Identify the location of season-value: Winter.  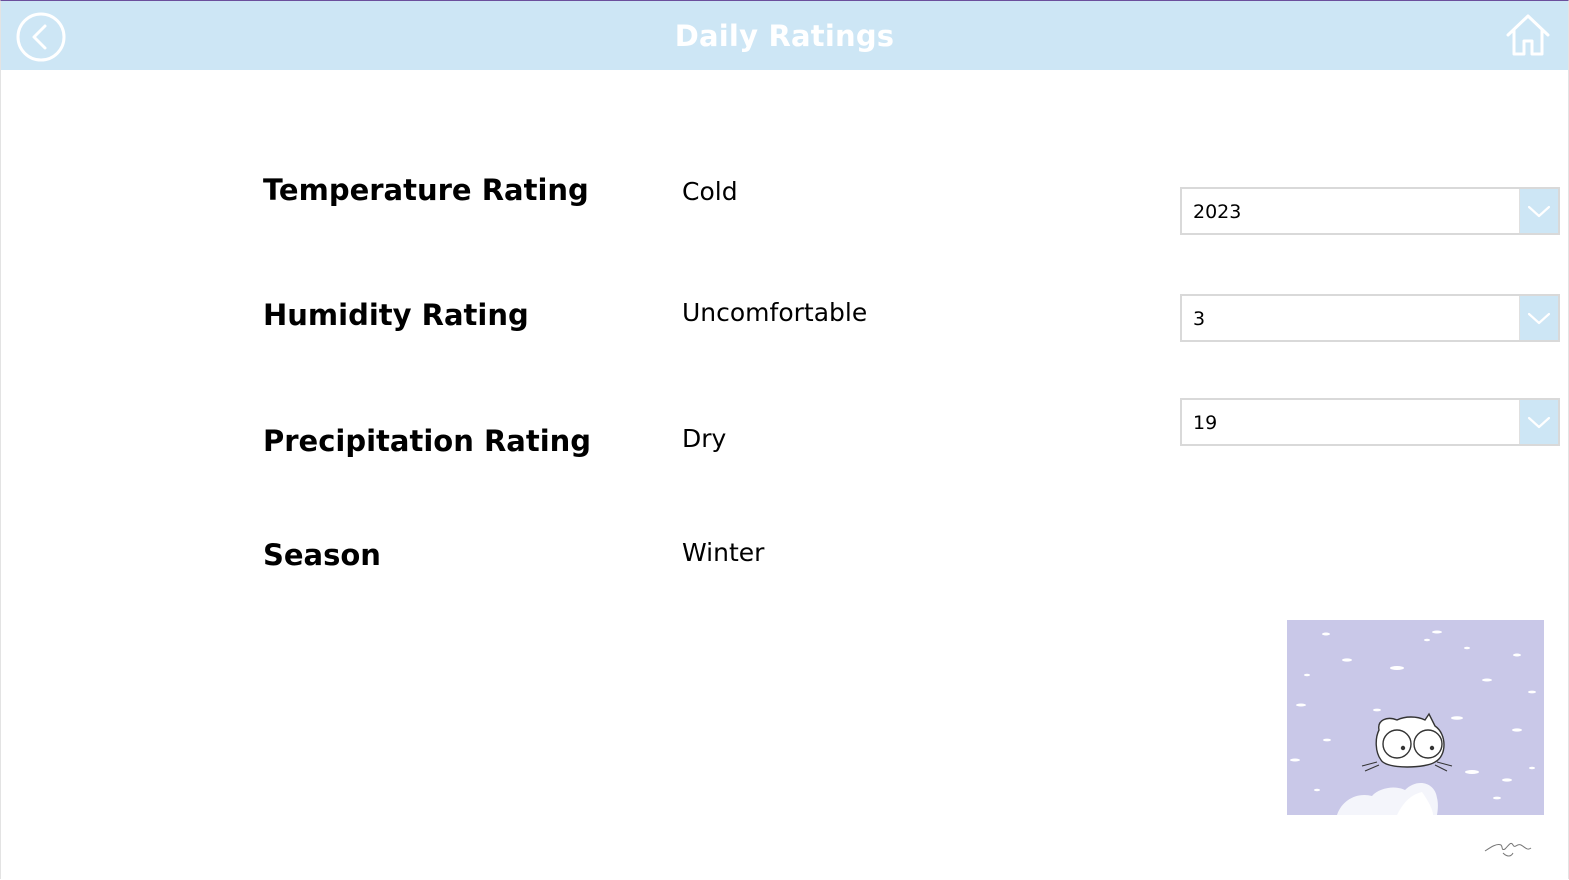
(723, 552).